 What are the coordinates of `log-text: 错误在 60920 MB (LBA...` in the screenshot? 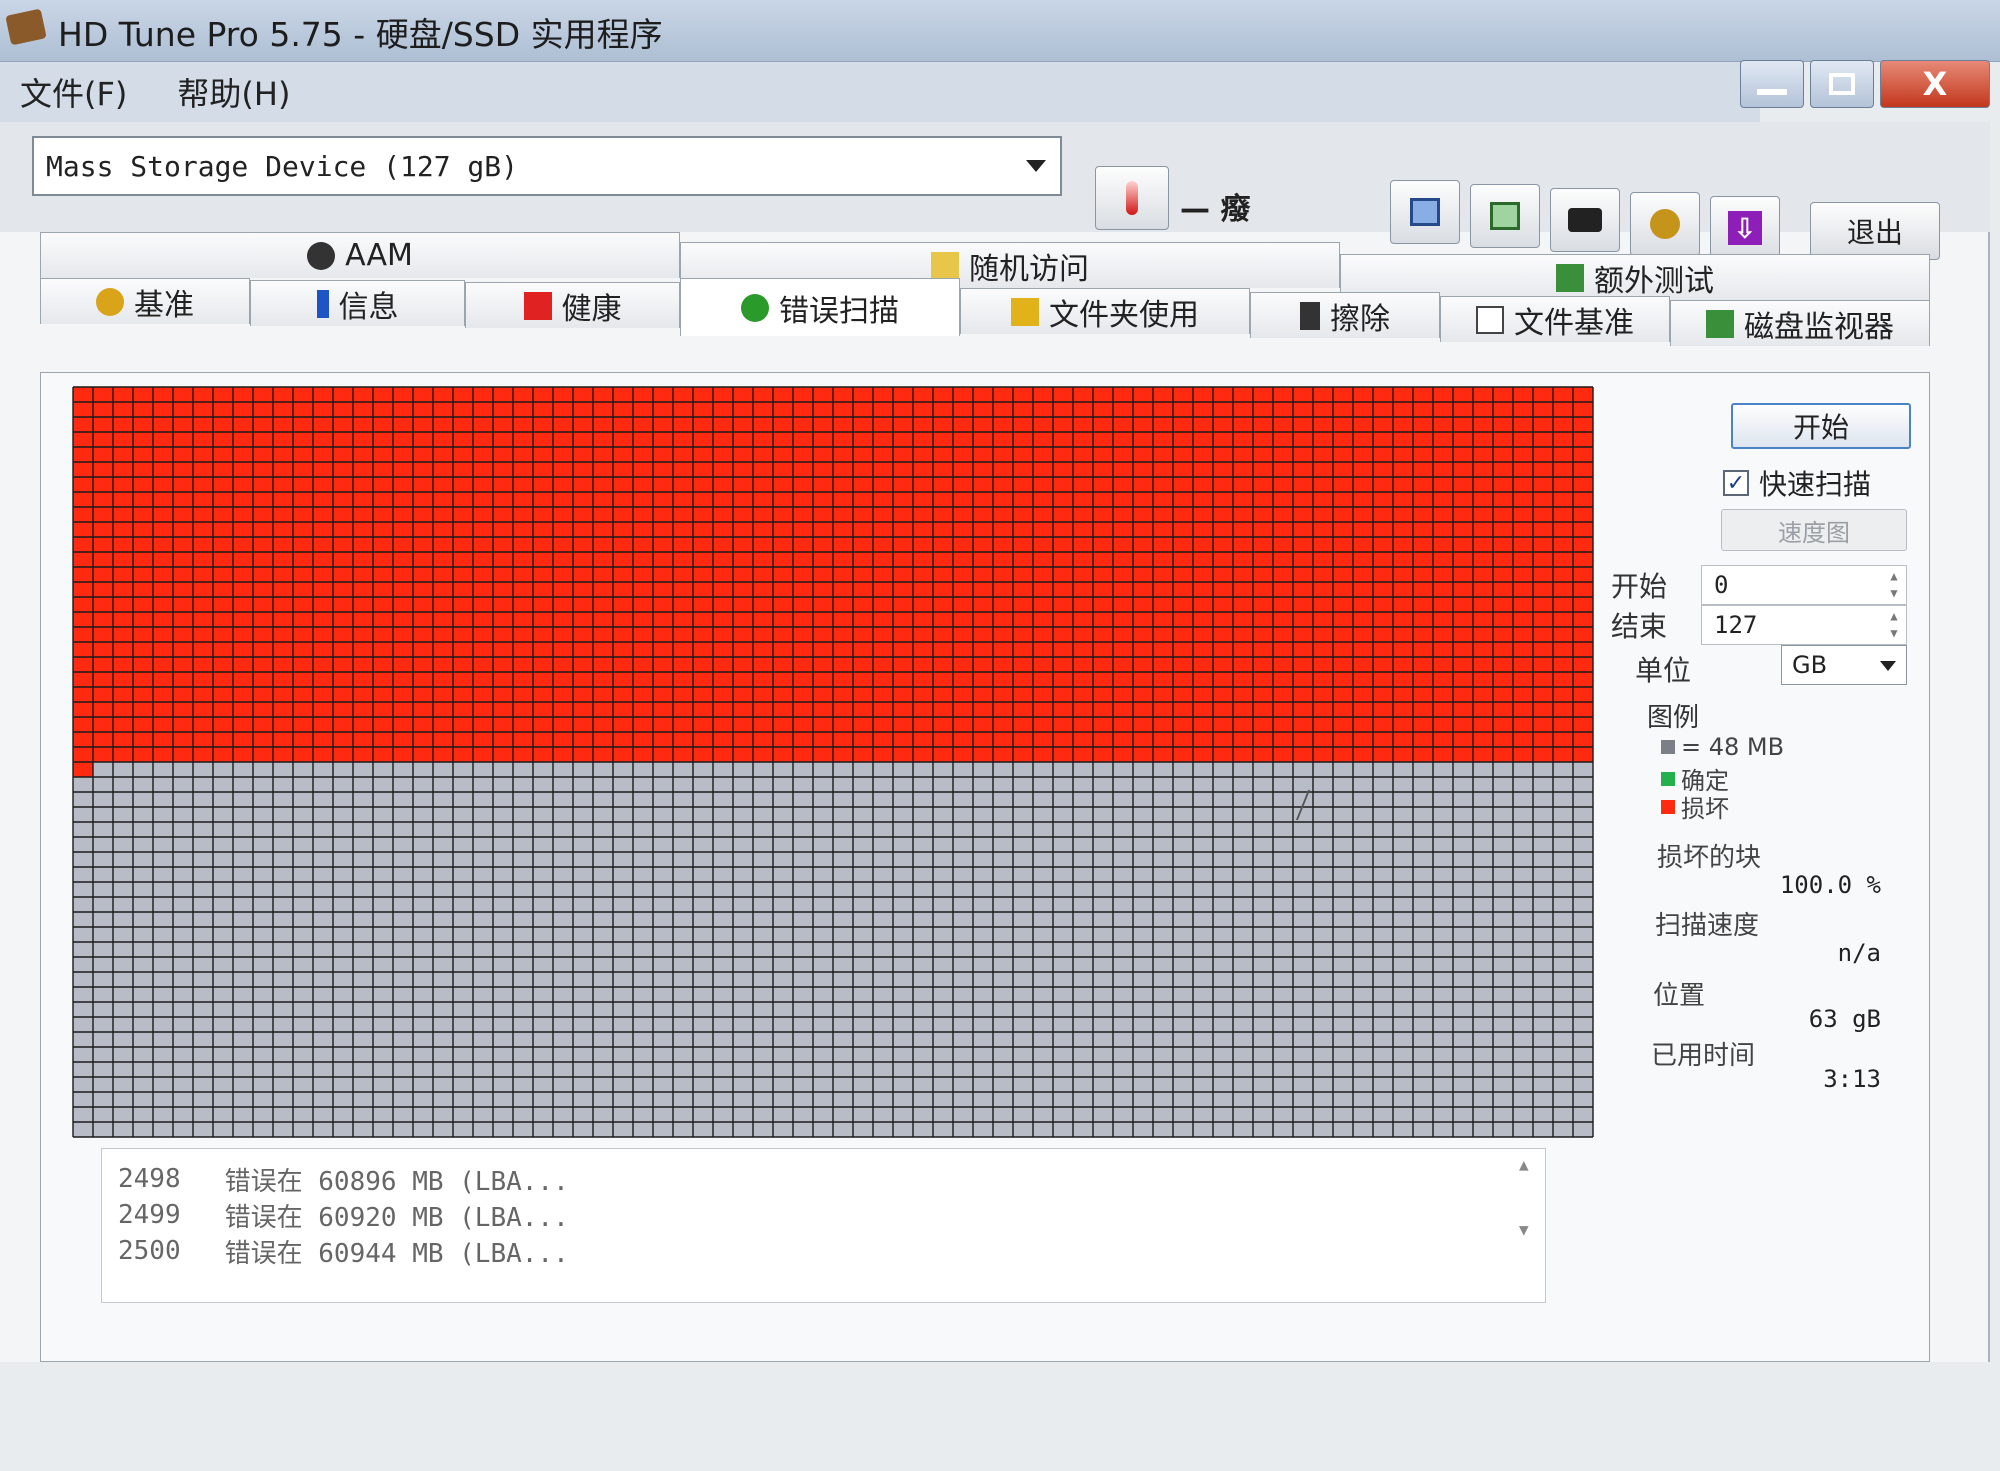 It's located at (396, 1217).